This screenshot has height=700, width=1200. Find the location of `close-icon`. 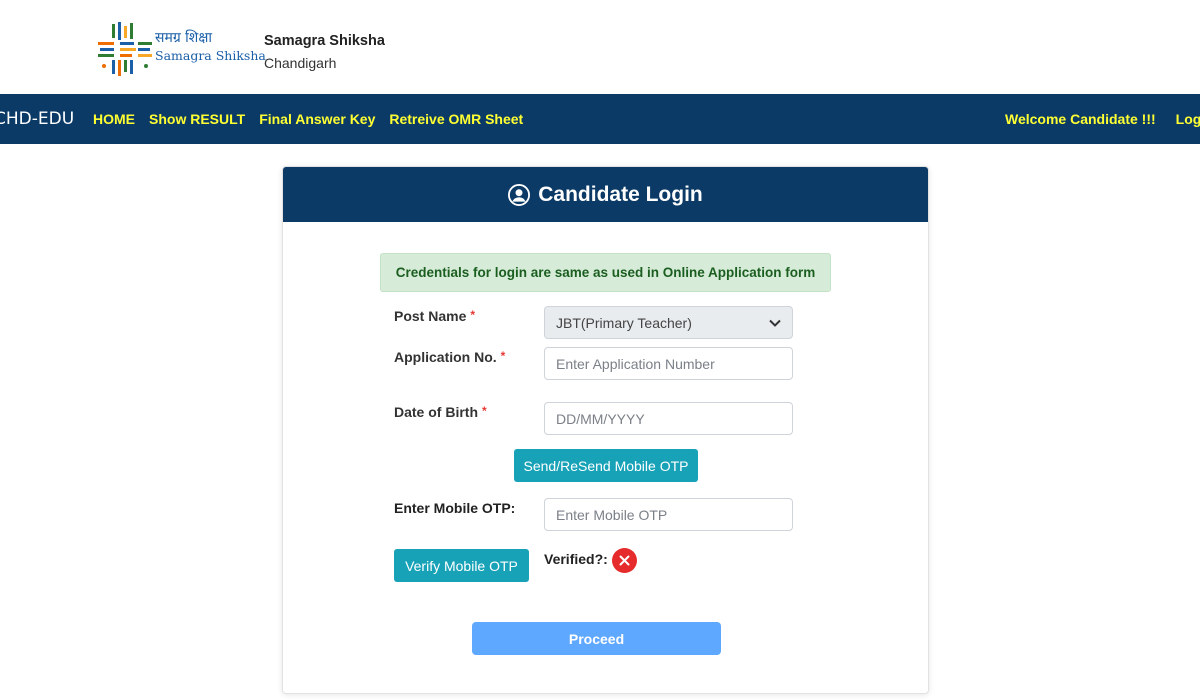

close-icon is located at coordinates (624, 560).